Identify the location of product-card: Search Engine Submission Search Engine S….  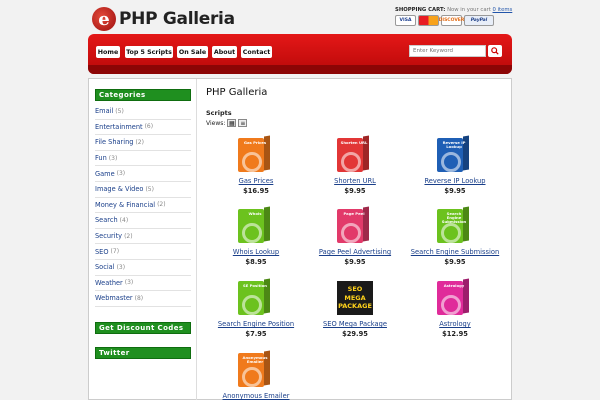
(455, 234).